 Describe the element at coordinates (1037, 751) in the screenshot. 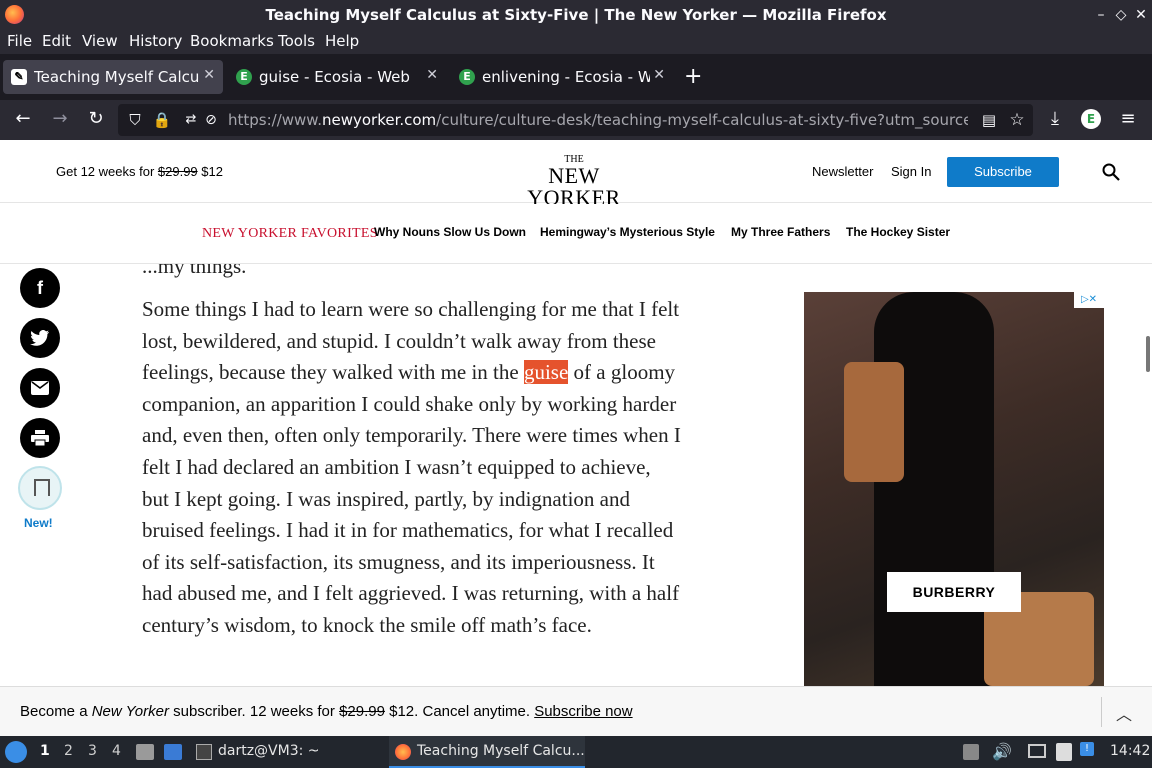

I see `network-icon` at that location.